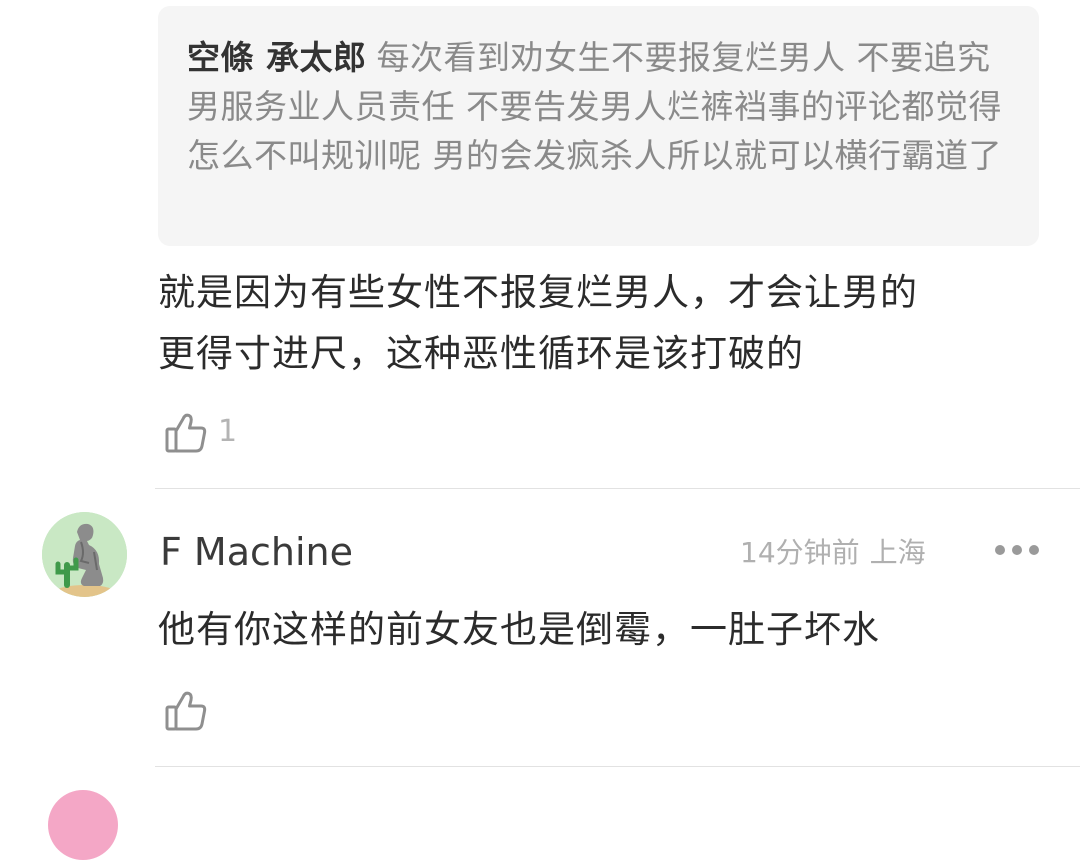 This screenshot has height=860, width=1080. I want to click on comment-time: 14分钟前, so click(800, 552).